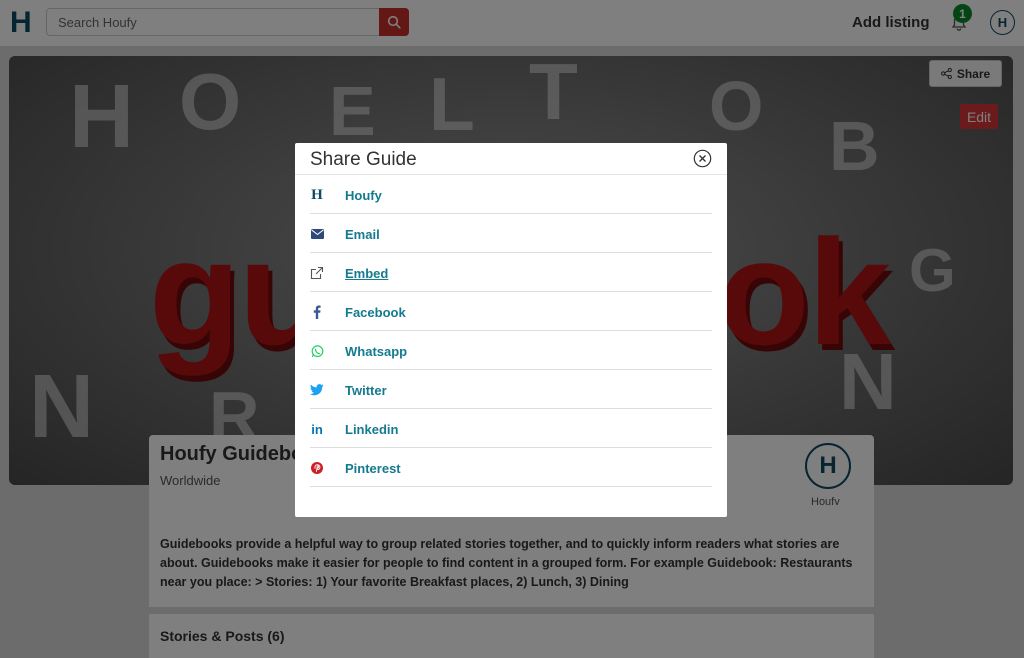  What do you see at coordinates (317, 234) in the screenshot?
I see `envelope-icon` at bounding box center [317, 234].